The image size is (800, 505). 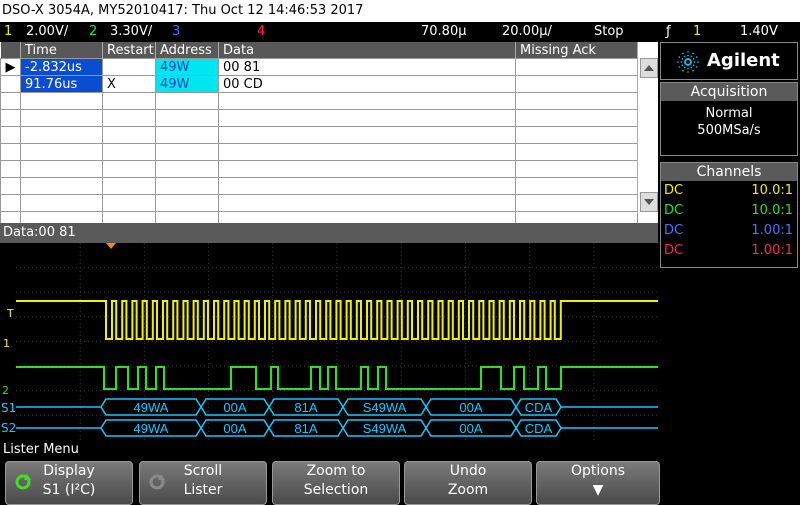 What do you see at coordinates (729, 92) in the screenshot?
I see `acquisition-title: Acquisition` at bounding box center [729, 92].